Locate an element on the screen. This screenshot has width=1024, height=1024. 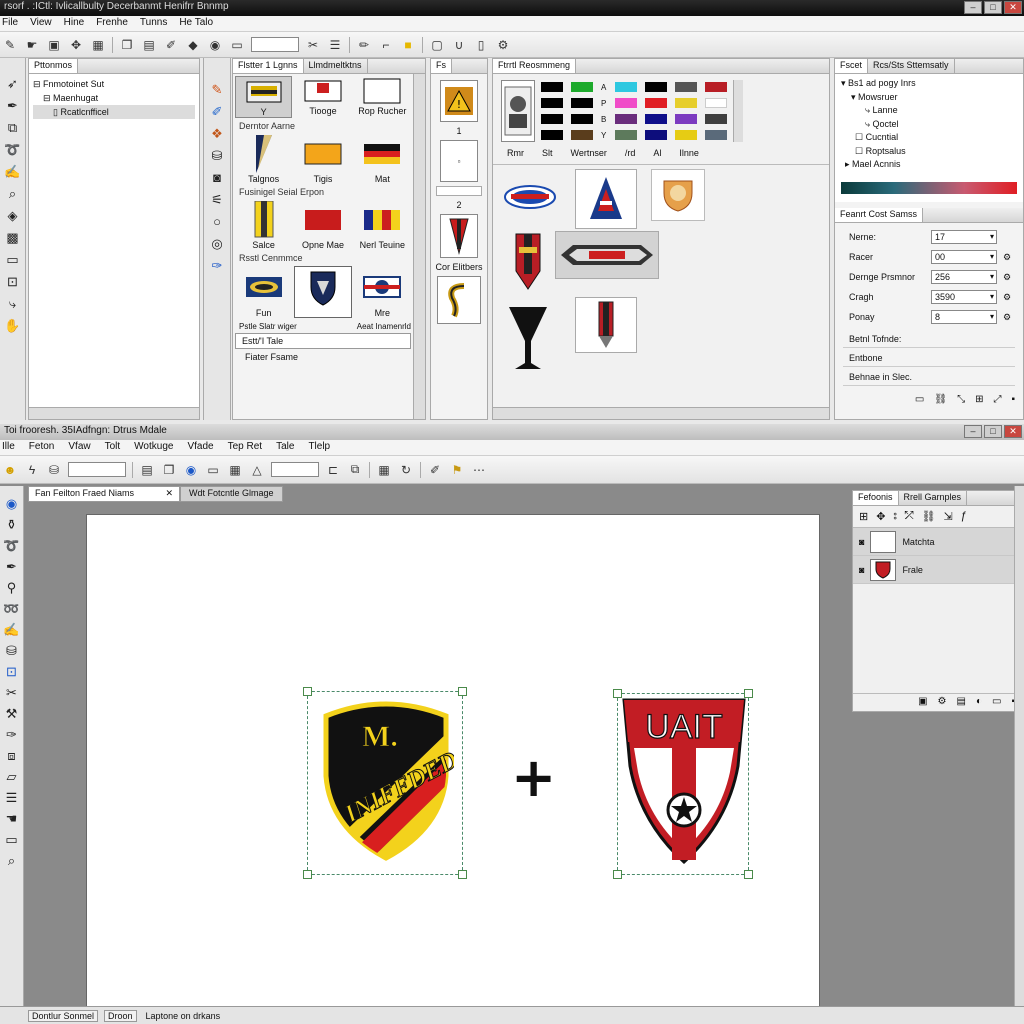
asset-item-selected is located at coordinates (607, 255).